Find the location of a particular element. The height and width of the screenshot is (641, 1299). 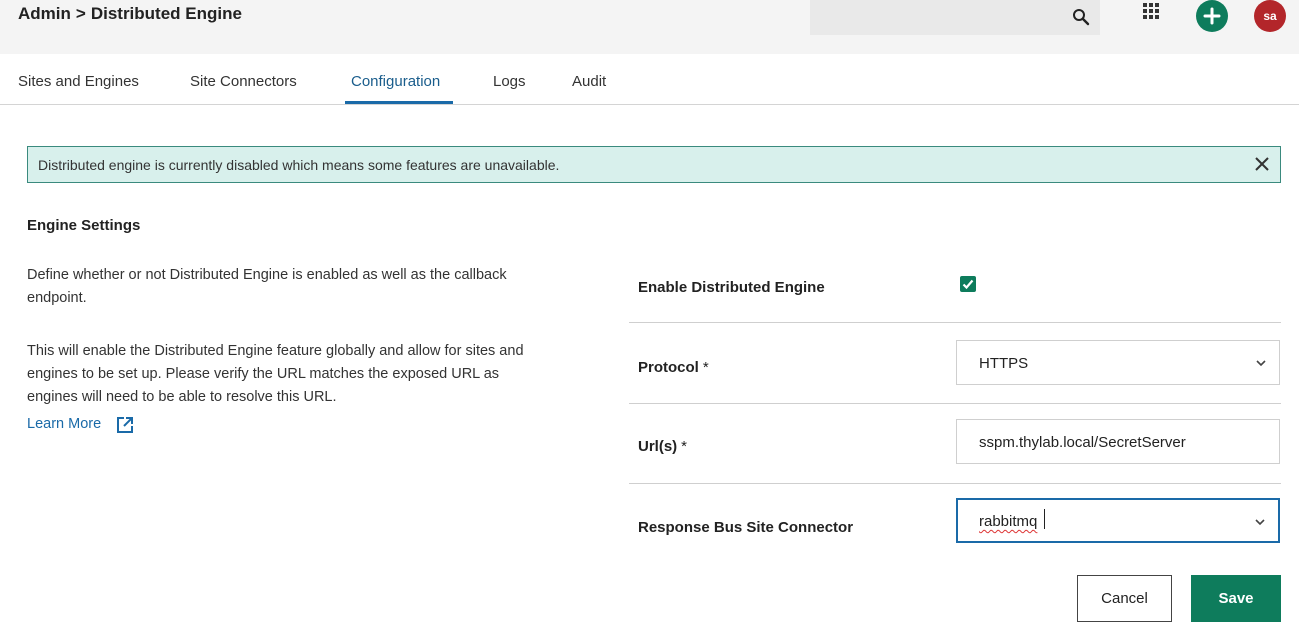

urls-label: Url(s) * is located at coordinates (663, 446).